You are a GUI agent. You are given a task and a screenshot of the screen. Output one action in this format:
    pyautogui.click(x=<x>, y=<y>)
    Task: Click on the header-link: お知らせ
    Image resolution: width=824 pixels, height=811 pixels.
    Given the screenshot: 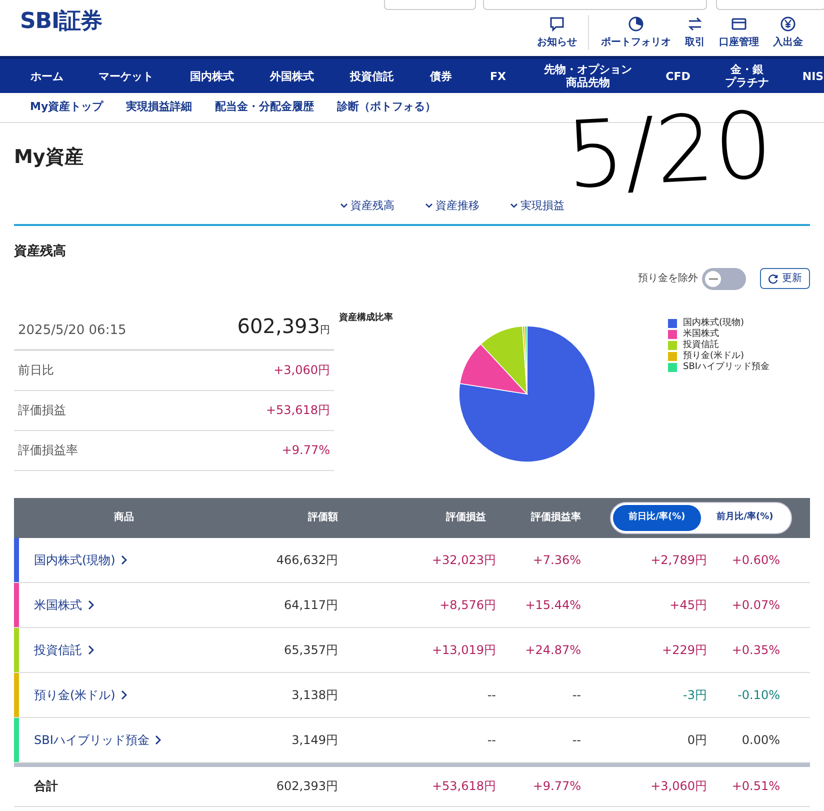 What is the action you would take?
    pyautogui.click(x=557, y=32)
    